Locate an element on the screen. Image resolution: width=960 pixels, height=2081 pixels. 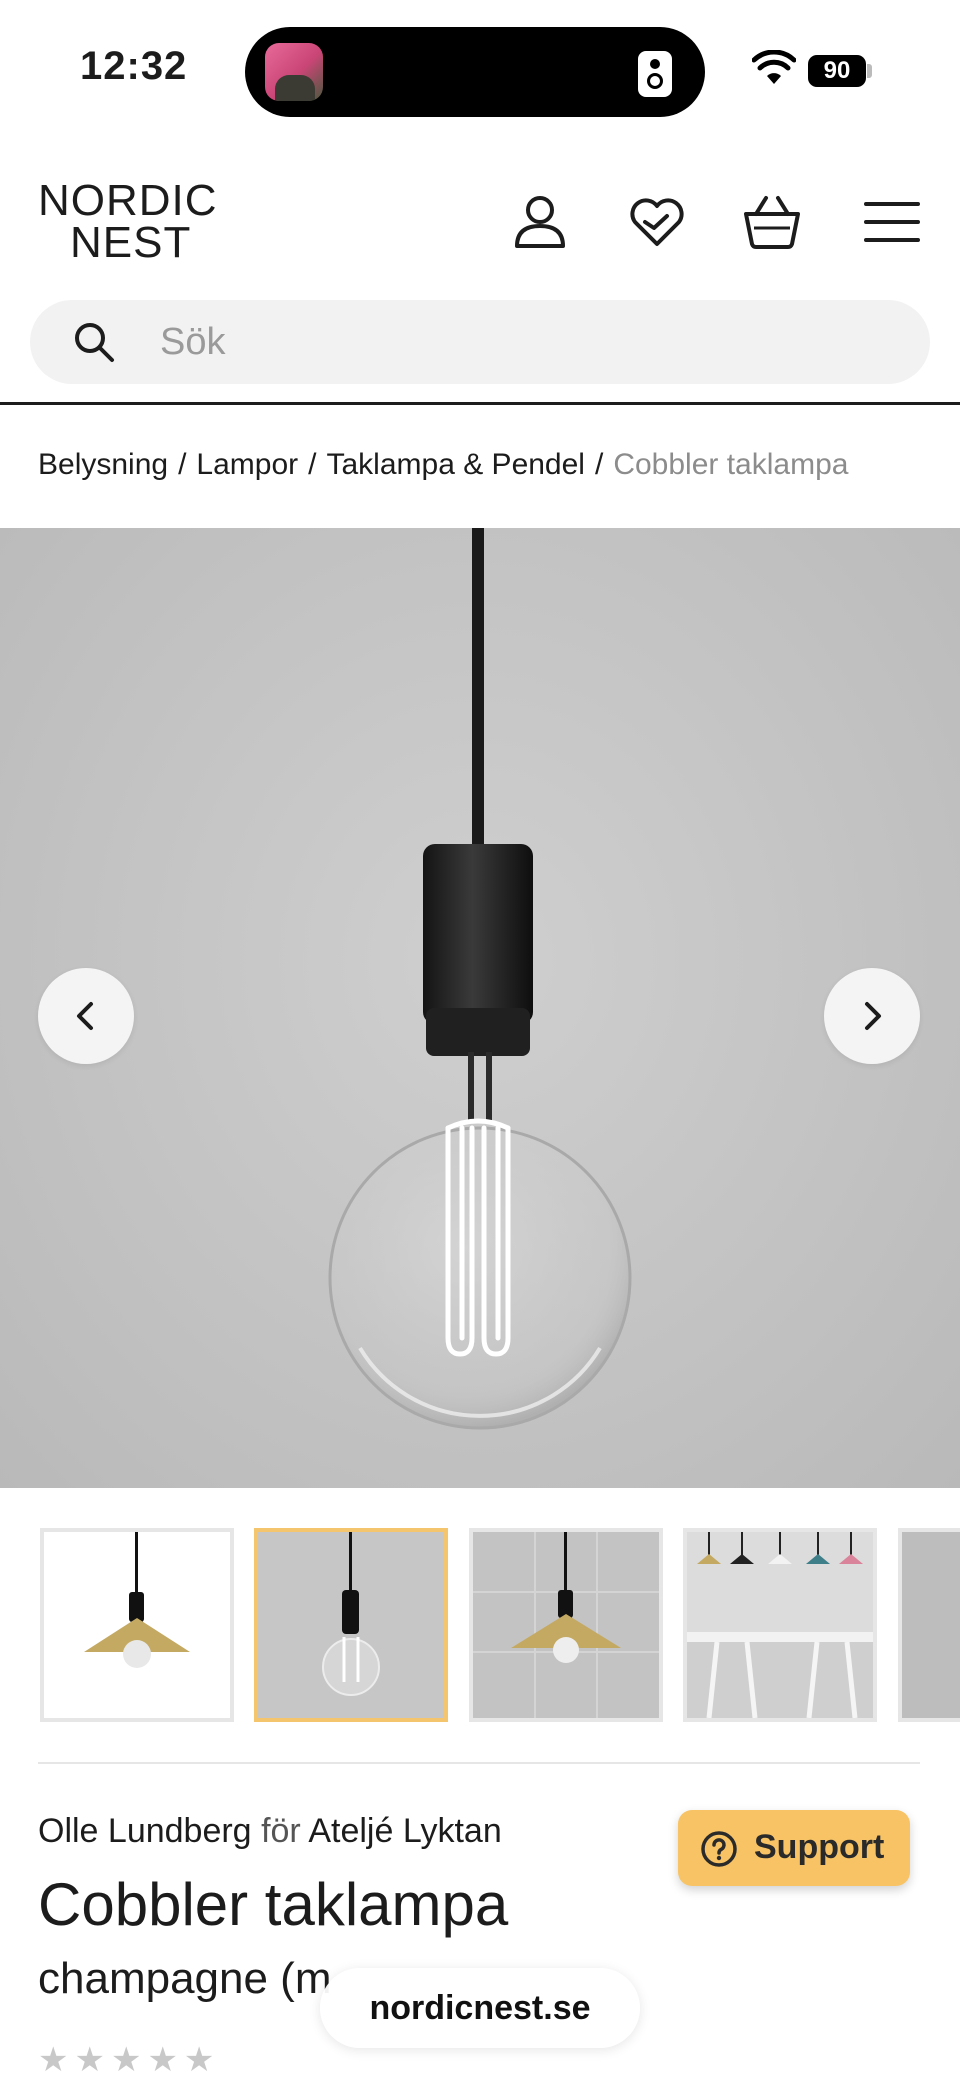
brand-name: Ateljé Lyktan is located at coordinates (404, 1831).